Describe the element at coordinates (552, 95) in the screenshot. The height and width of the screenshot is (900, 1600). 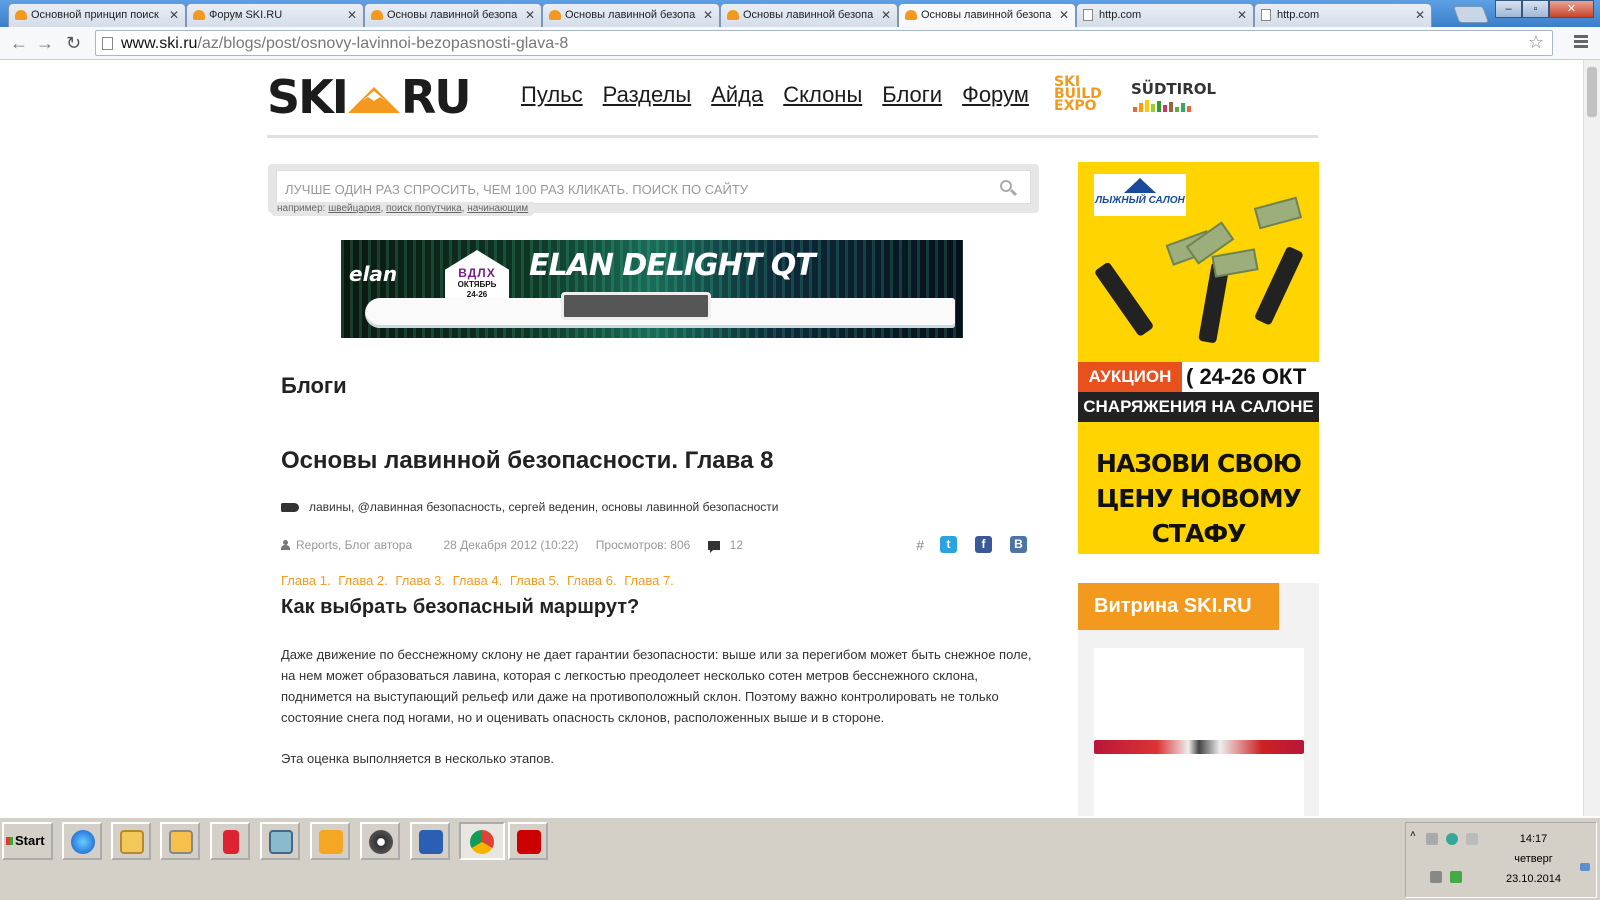
I see `nav-link-puls: Пульс` at that location.